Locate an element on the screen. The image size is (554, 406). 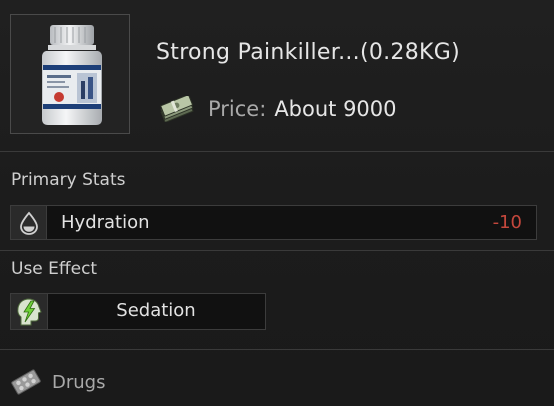
pill-pack-icon is located at coordinates (26, 382).